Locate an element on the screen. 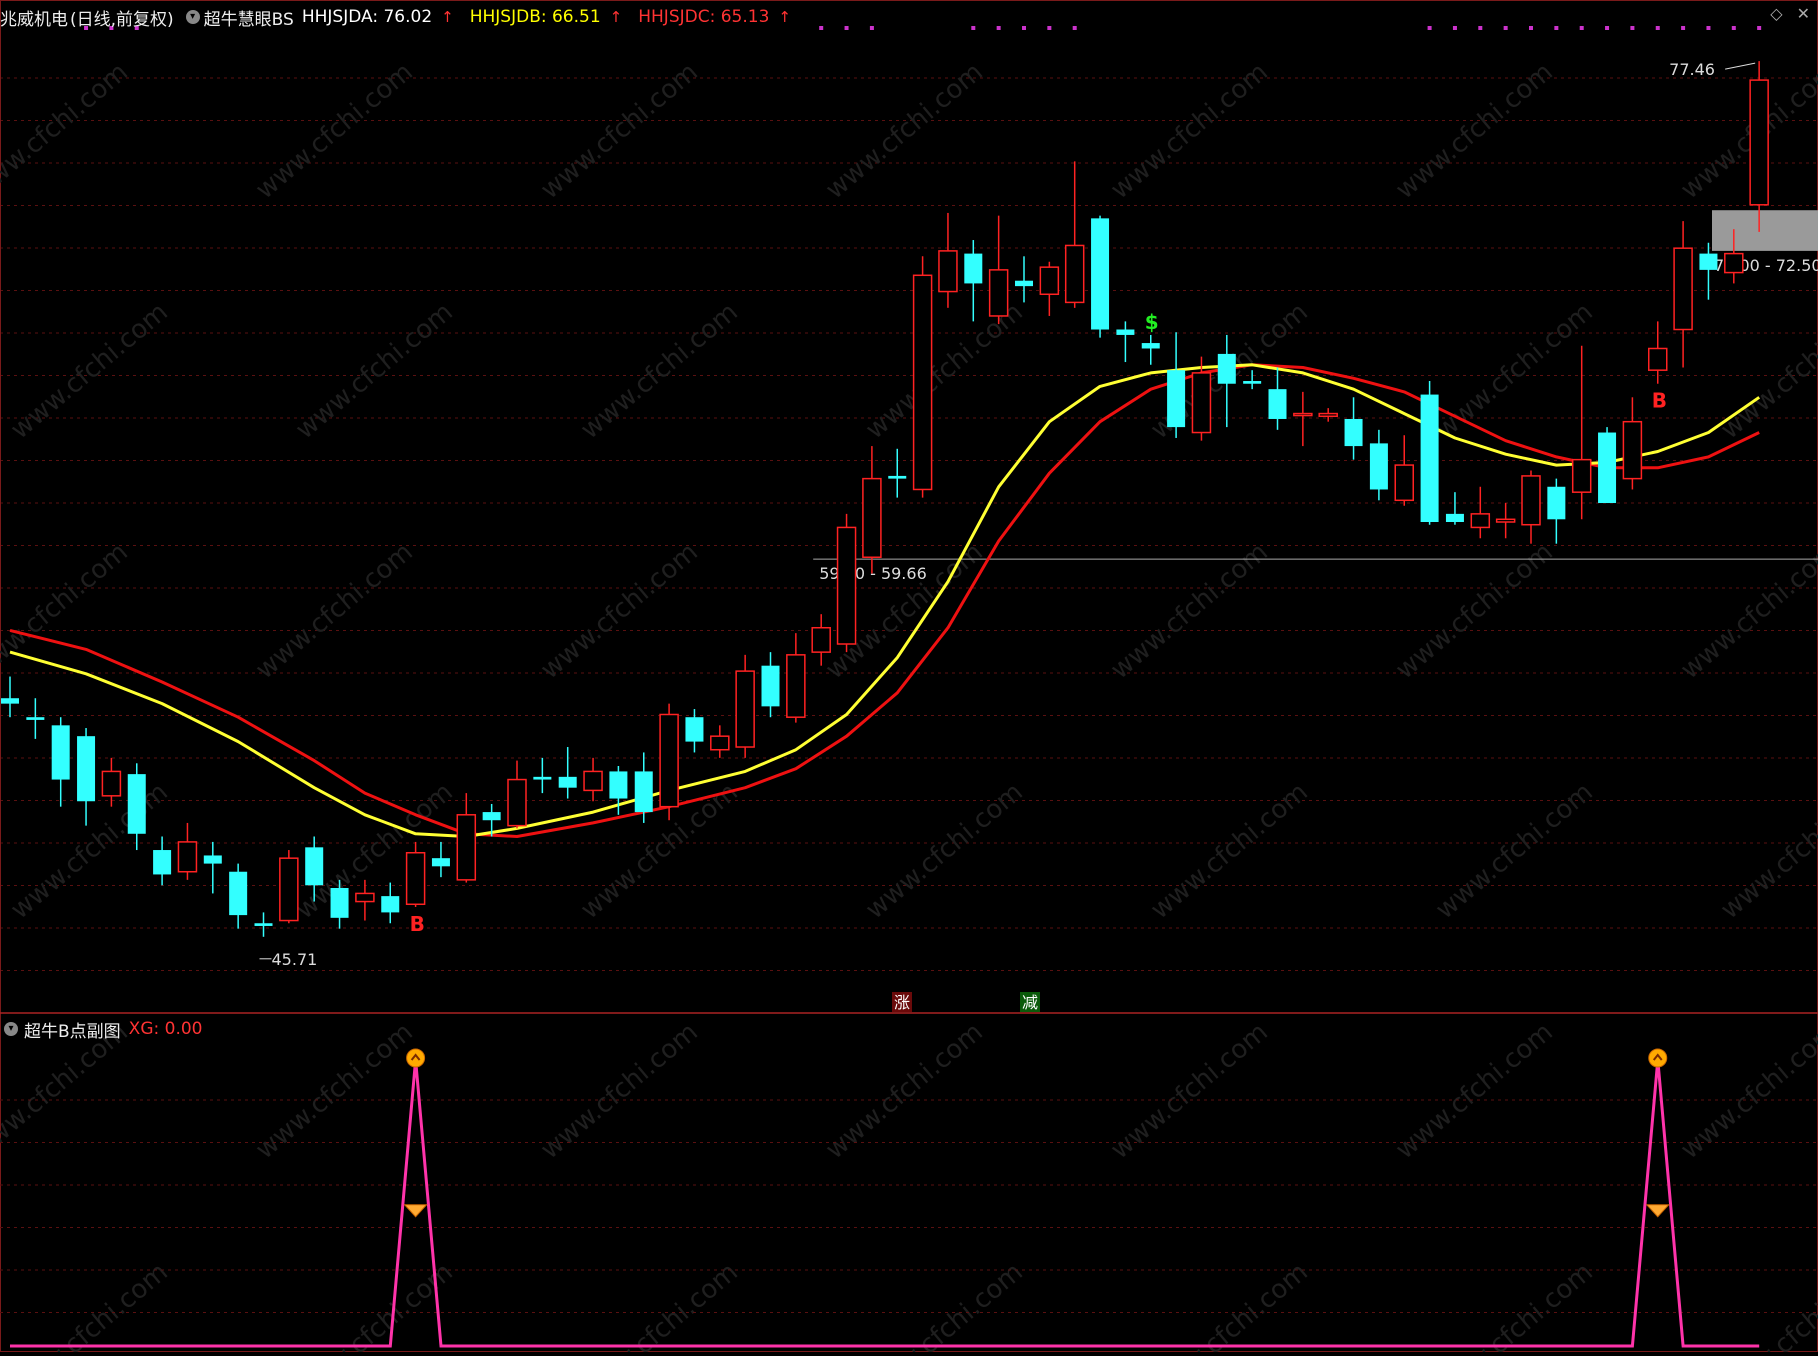 The width and height of the screenshot is (1818, 1356). sub-indicator-toggle-icon: ▾ is located at coordinates (11, 1029).